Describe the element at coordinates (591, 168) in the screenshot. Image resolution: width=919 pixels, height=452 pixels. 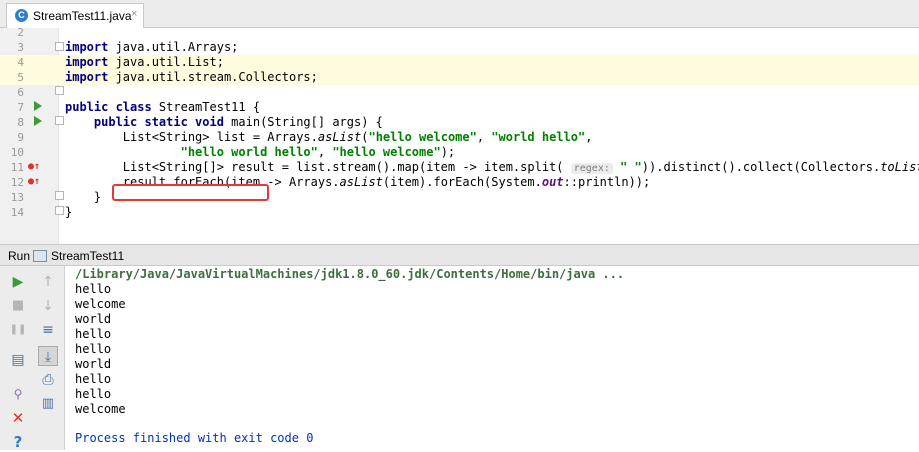
I see `parameter-hint: regex:` at that location.